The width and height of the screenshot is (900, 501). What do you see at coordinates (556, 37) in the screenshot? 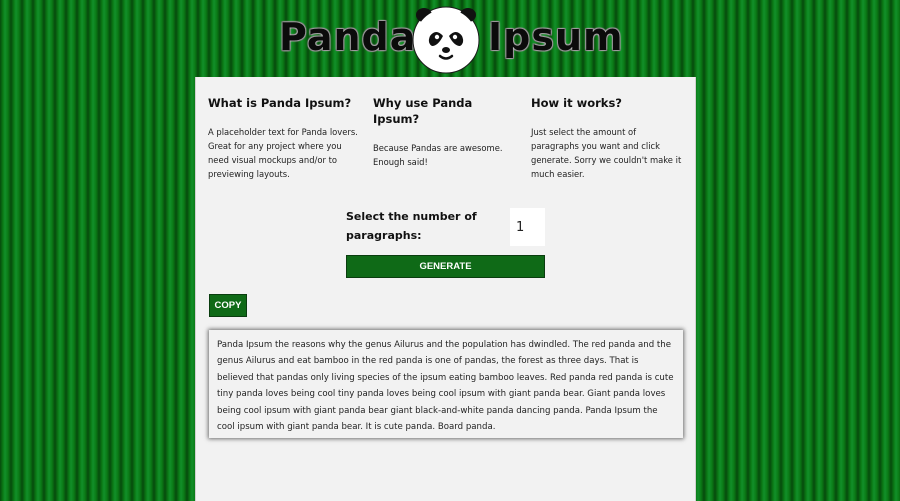
I see `logo-text-right: Ipsum` at bounding box center [556, 37].